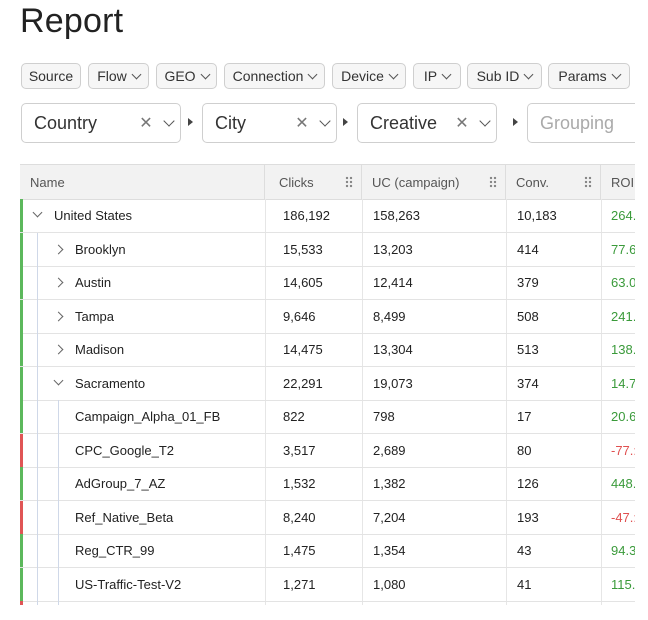 The width and height of the screenshot is (648, 620). Describe the element at coordinates (389, 450) in the screenshot. I see `cell-uc: 2,689` at that location.